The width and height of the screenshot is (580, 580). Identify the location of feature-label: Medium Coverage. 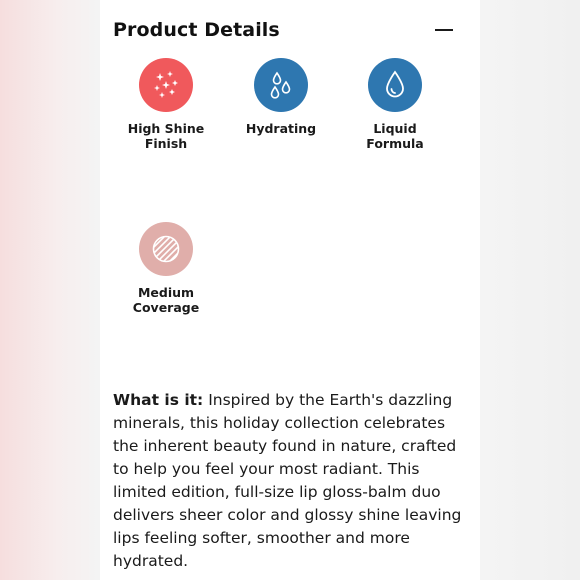
(166, 300).